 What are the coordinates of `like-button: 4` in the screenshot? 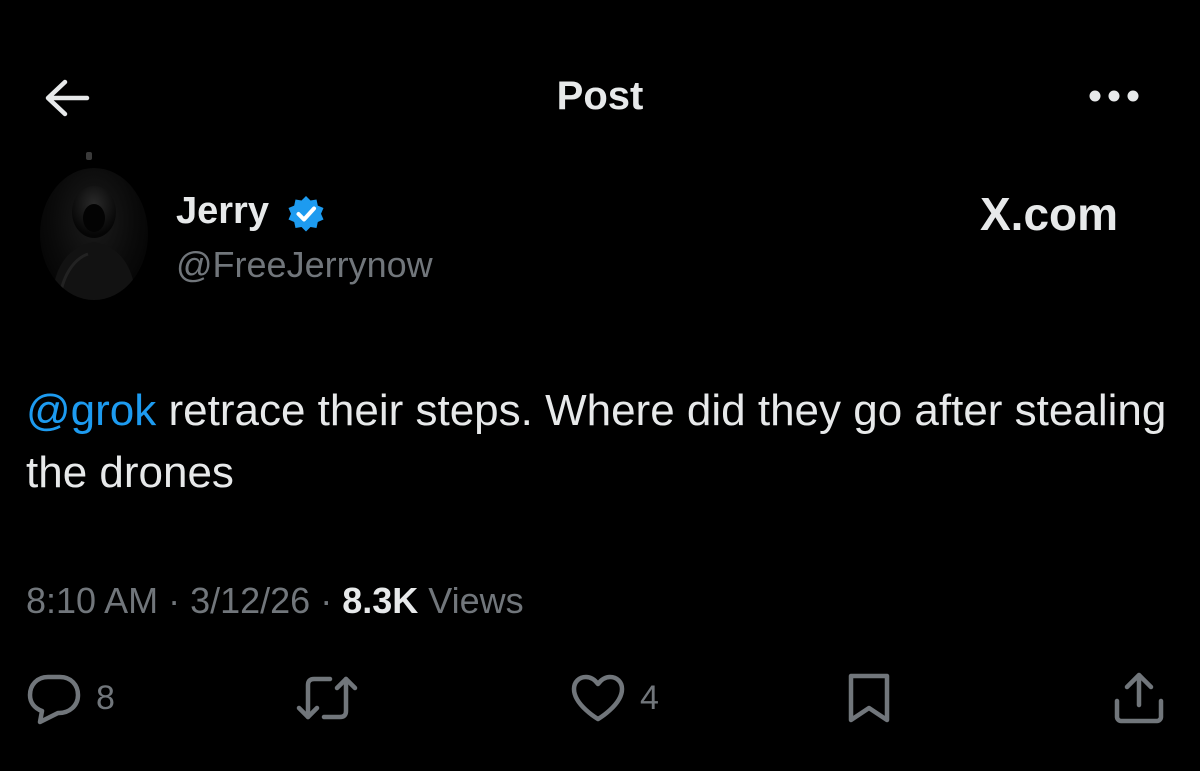 It's located at (614, 698).